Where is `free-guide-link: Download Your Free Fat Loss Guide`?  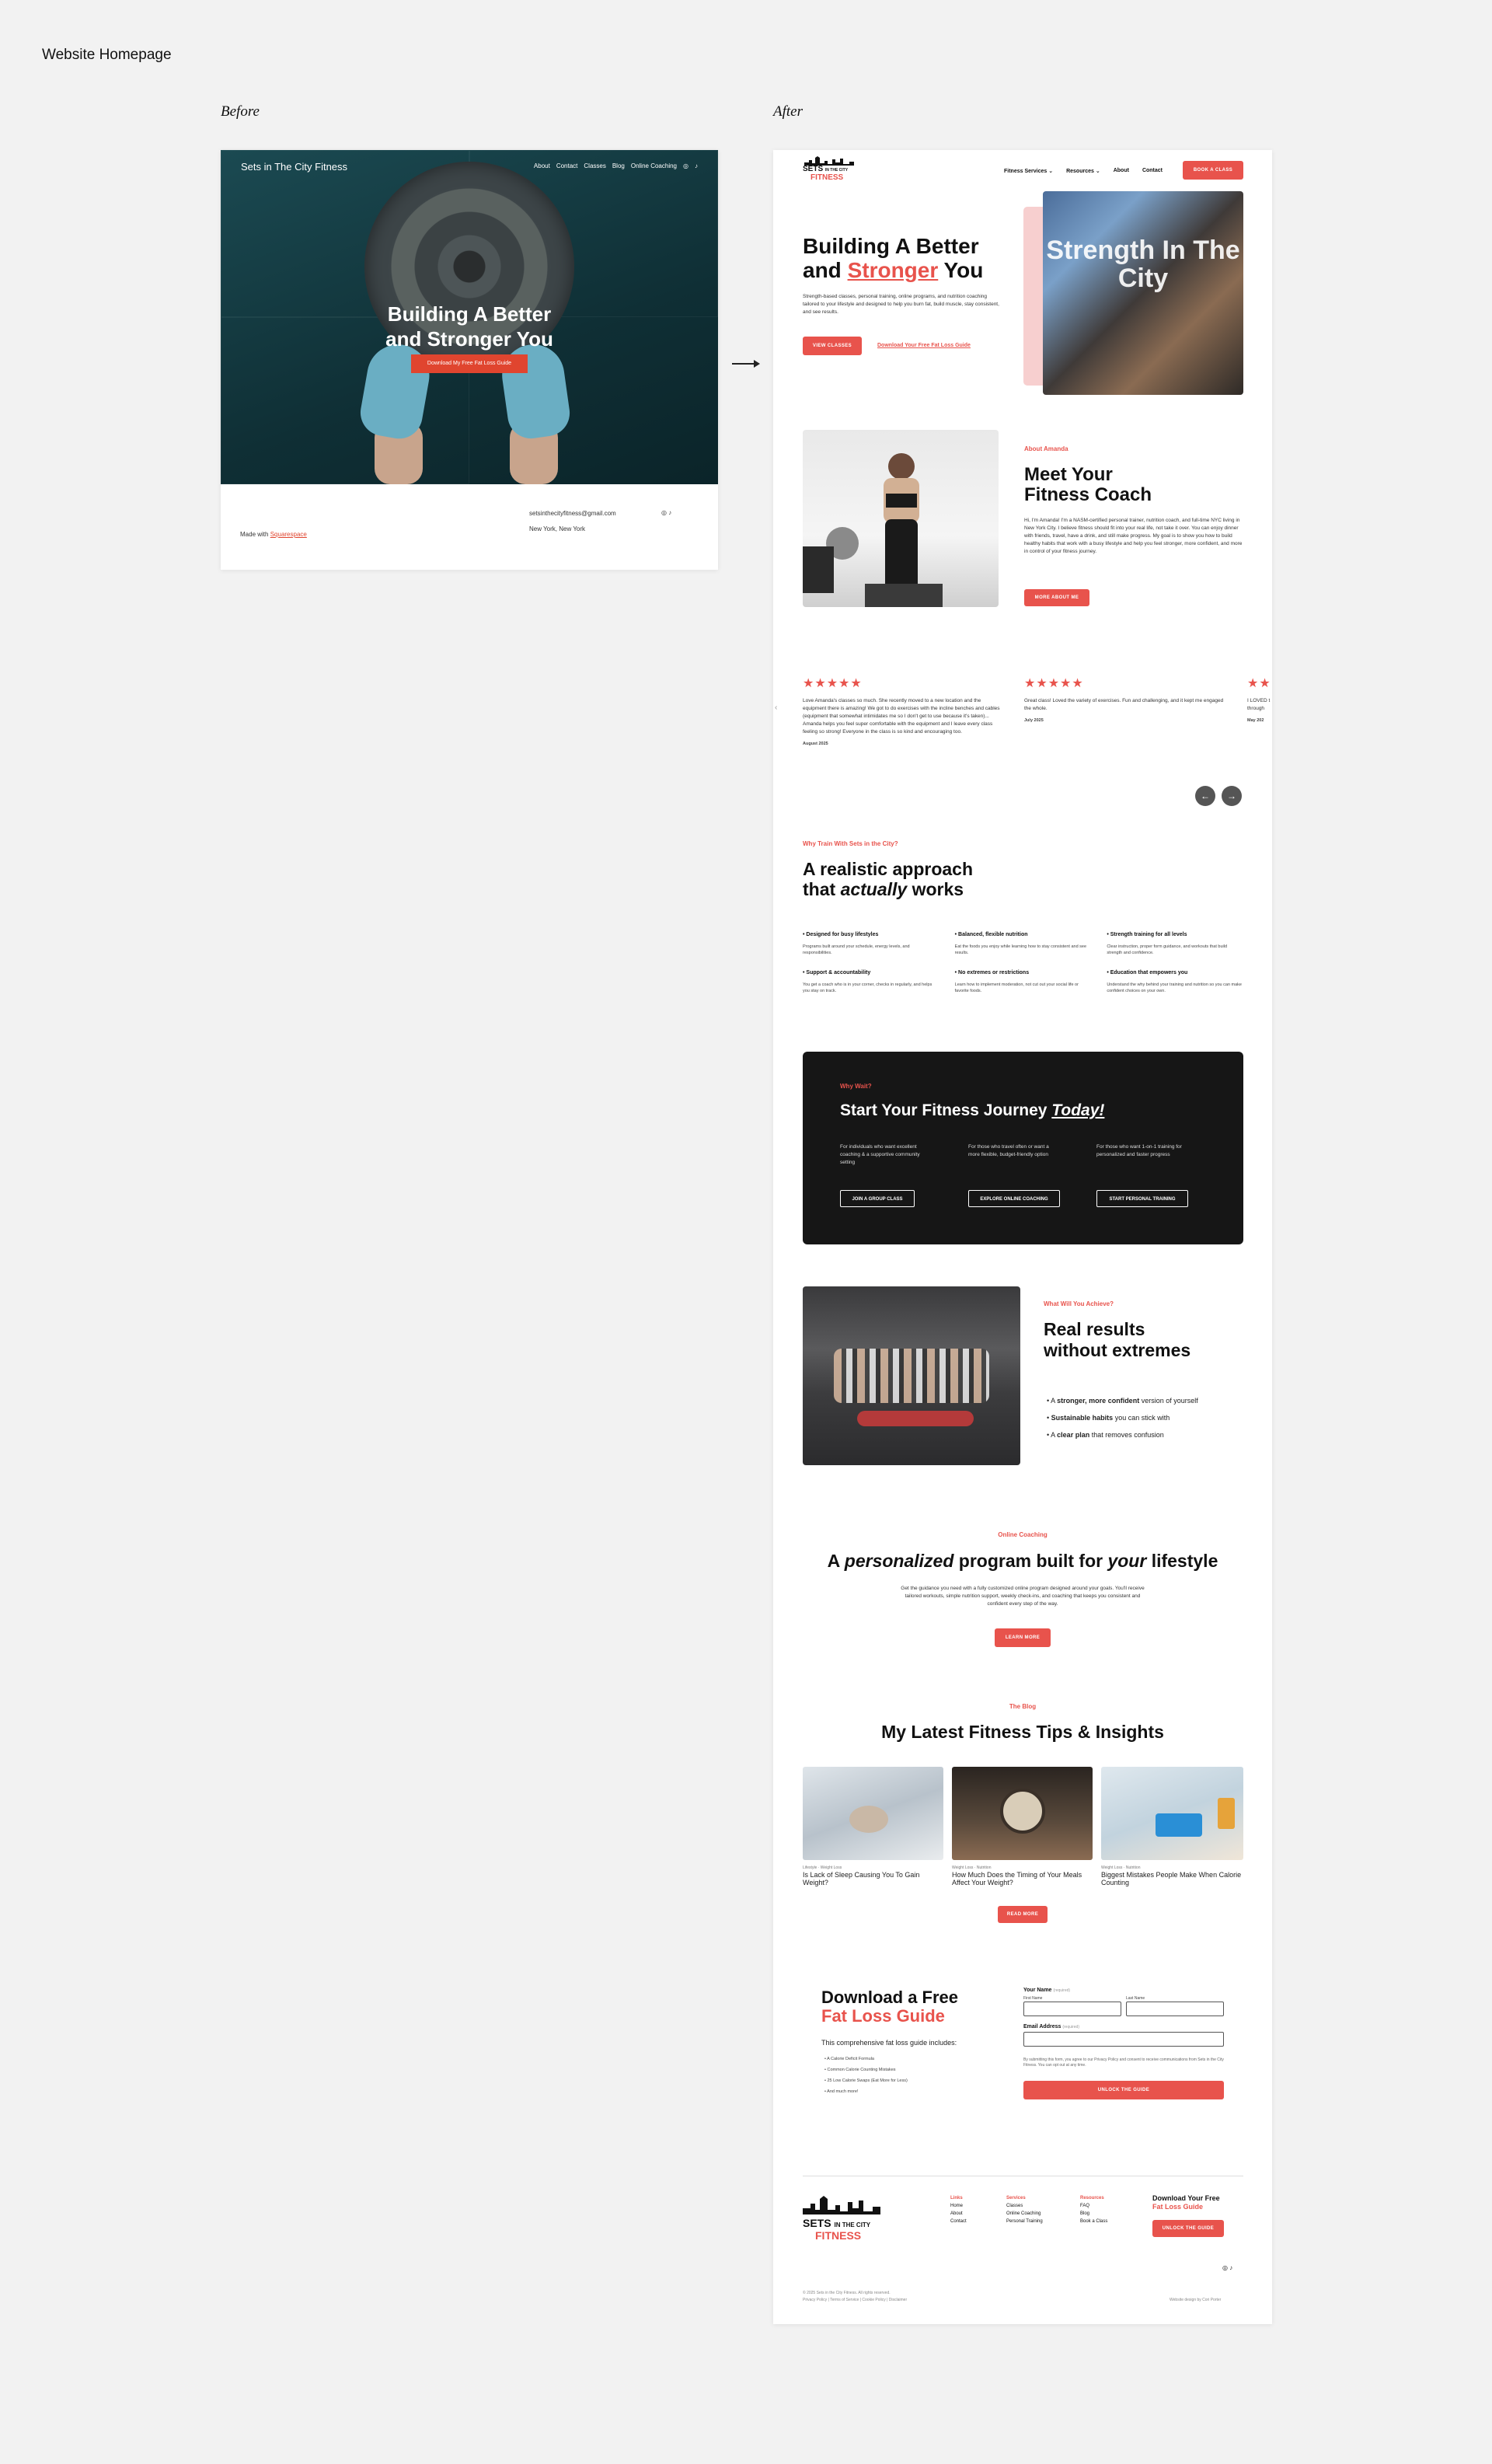
free-guide-link: Download Your Free Fat Loss Guide is located at coordinates (924, 346).